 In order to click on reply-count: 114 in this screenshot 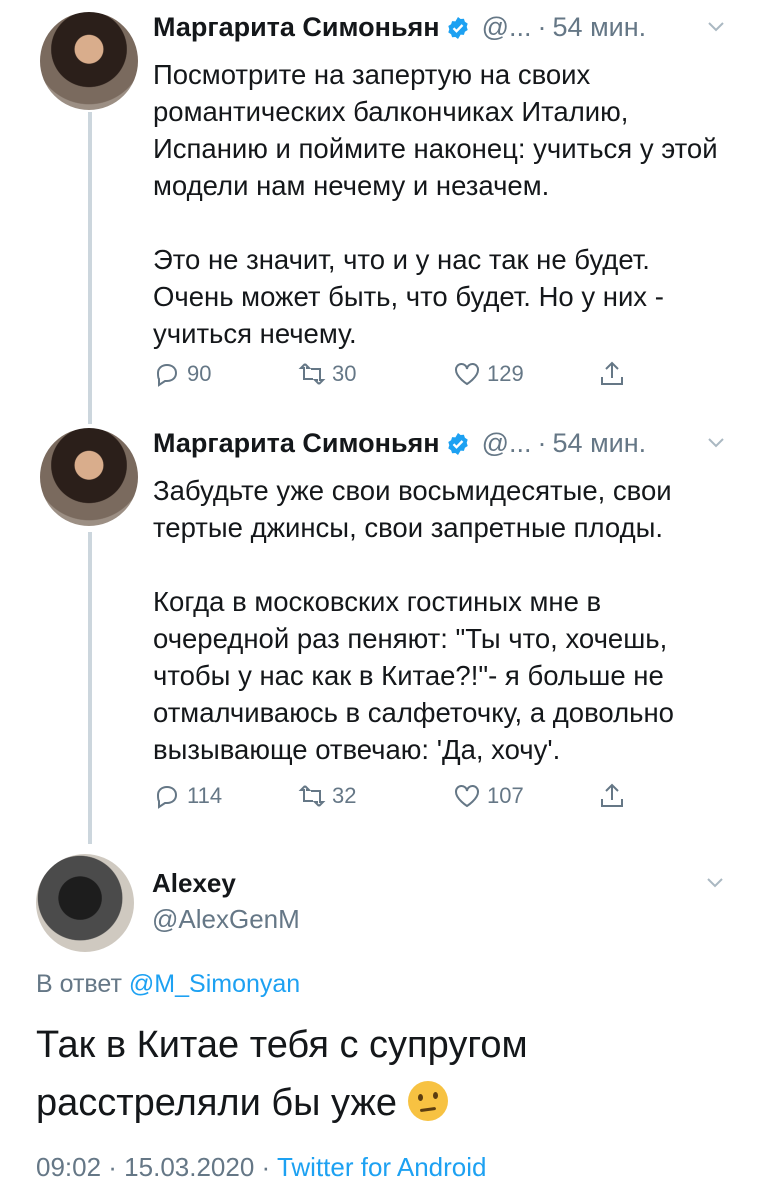, I will do `click(205, 795)`.